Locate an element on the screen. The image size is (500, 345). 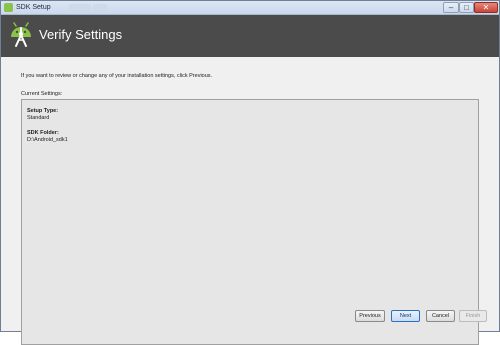
current-settings-label: Current Settings: is located at coordinates (42, 94).